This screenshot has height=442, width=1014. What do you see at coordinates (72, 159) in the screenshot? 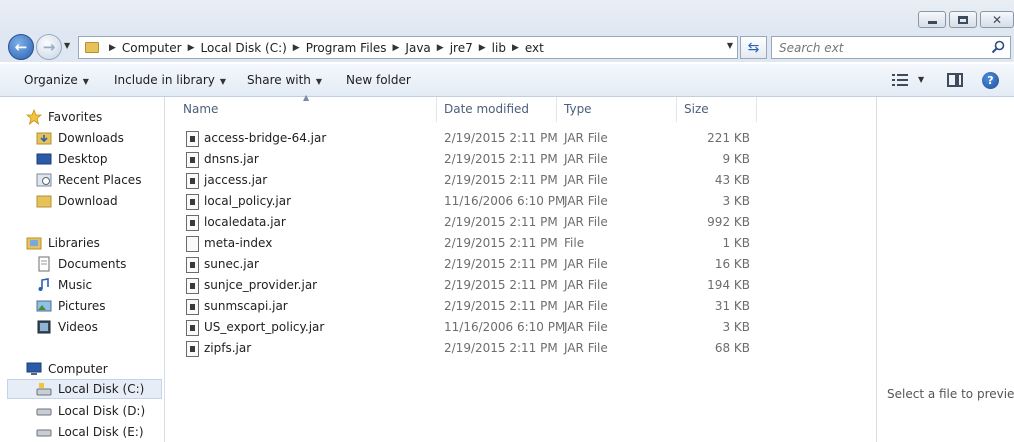
I see `nav-desktop: Desktop` at bounding box center [72, 159].